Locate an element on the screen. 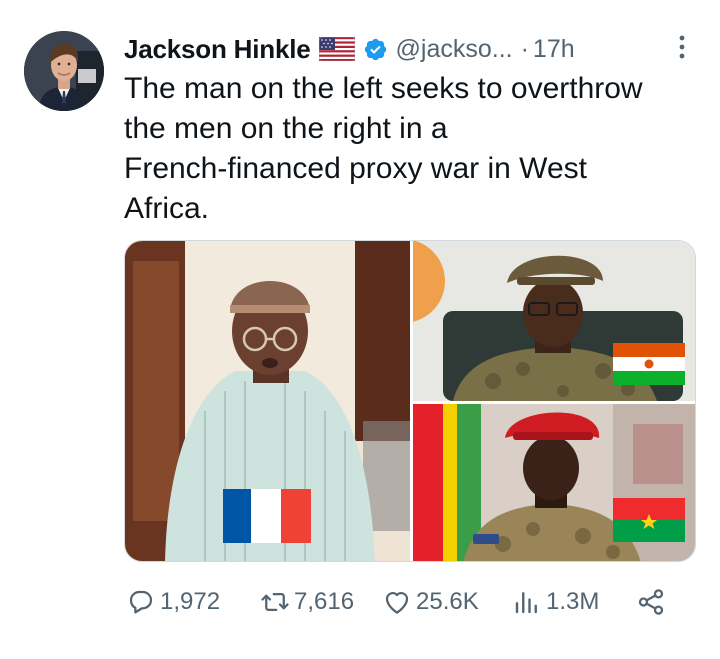 The width and height of the screenshot is (720, 659). views-icon is located at coordinates (526, 603).